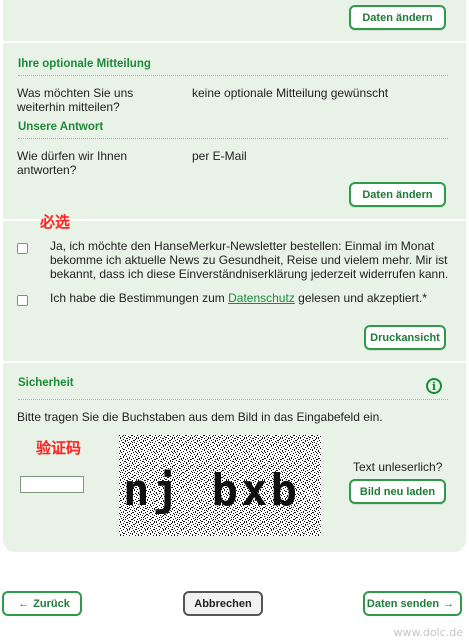 Image resolution: width=469 pixels, height=641 pixels. I want to click on captcha-image: nj bxb, so click(220, 485).